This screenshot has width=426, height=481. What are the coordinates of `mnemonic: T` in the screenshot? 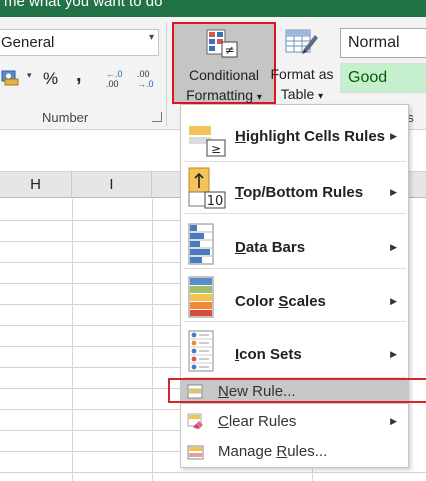 It's located at (239, 192).